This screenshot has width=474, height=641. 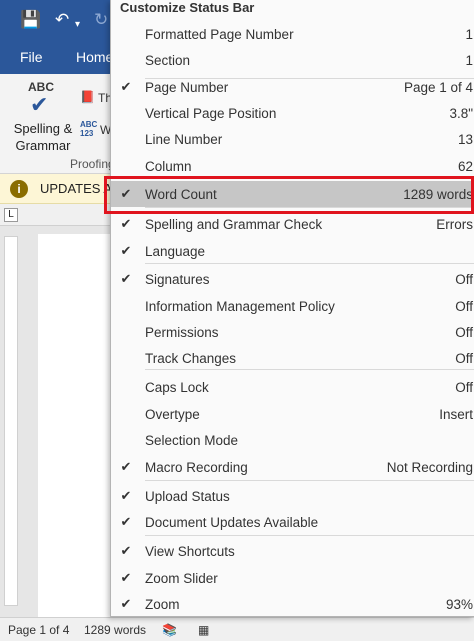 What do you see at coordinates (182, 332) in the screenshot?
I see `menu-item-label: Permissions` at bounding box center [182, 332].